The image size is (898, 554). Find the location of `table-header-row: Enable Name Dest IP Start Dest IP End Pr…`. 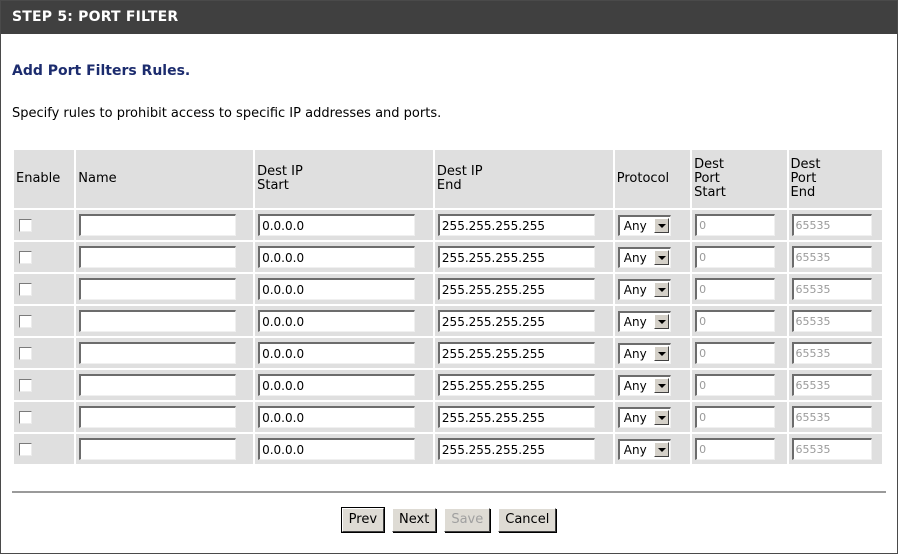

table-header-row: Enable Name Dest IP Start Dest IP End Pr… is located at coordinates (448, 179).